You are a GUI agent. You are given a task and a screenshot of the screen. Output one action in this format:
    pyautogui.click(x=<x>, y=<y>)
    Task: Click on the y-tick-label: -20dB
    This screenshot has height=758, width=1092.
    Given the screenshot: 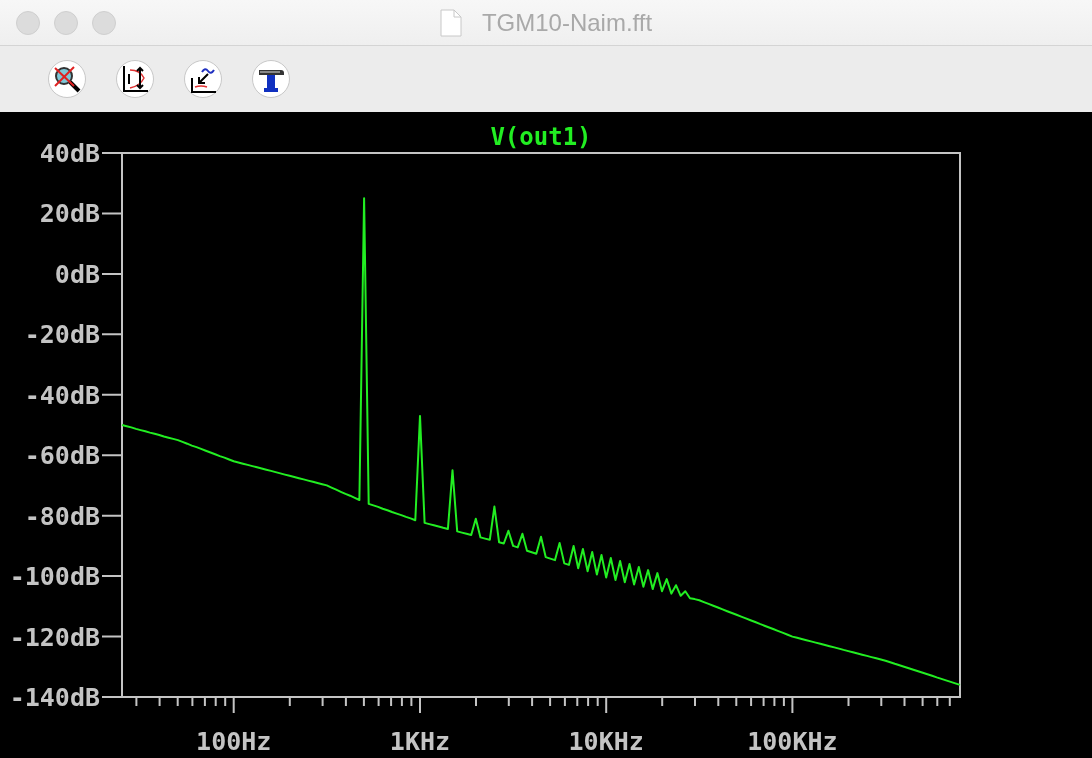 What is the action you would take?
    pyautogui.click(x=62, y=335)
    